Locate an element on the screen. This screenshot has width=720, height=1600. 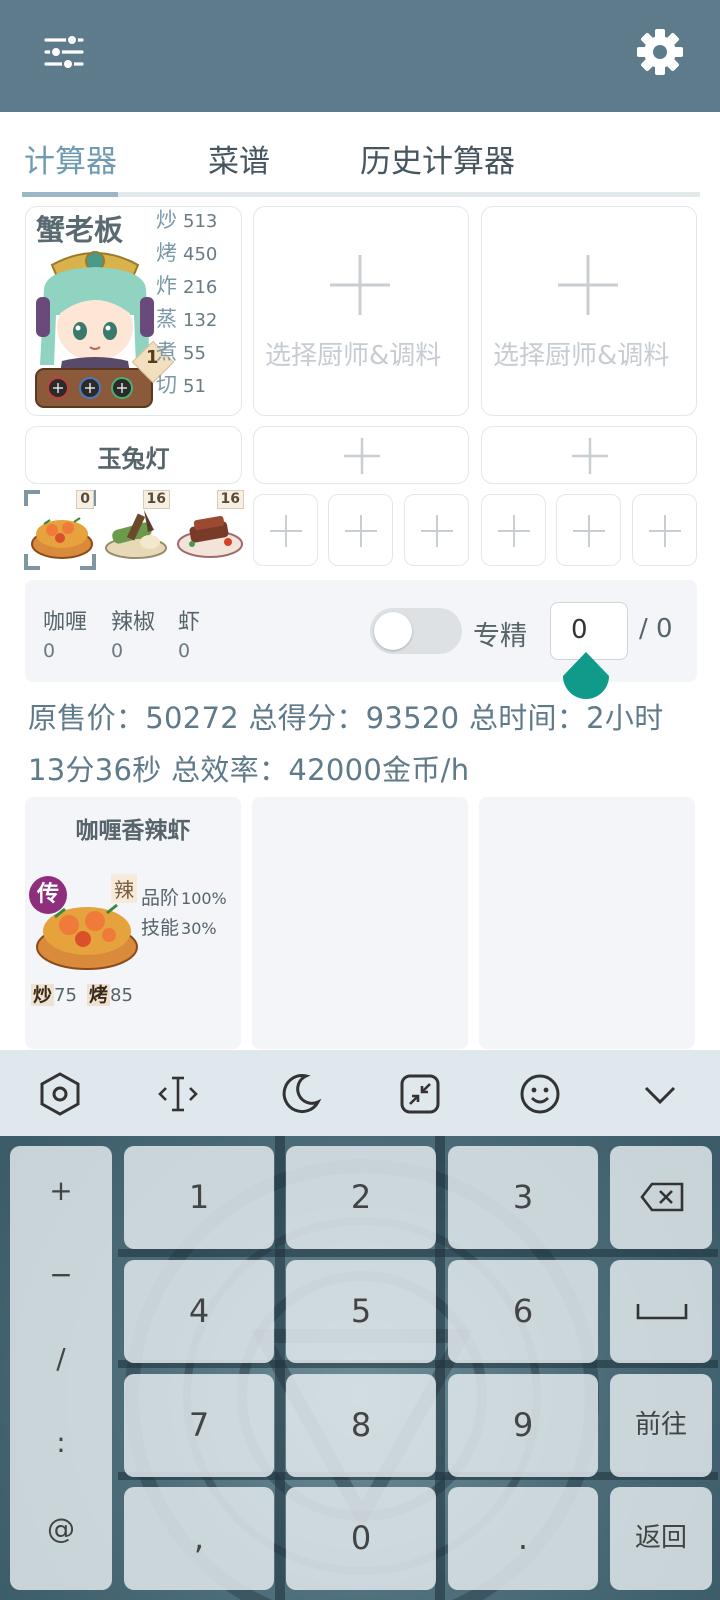
key-at: @ is located at coordinates (61, 1528).